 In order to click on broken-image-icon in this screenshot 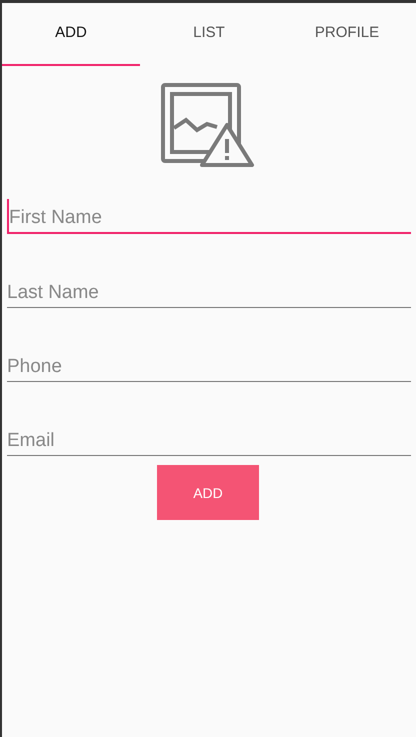, I will do `click(208, 126)`.